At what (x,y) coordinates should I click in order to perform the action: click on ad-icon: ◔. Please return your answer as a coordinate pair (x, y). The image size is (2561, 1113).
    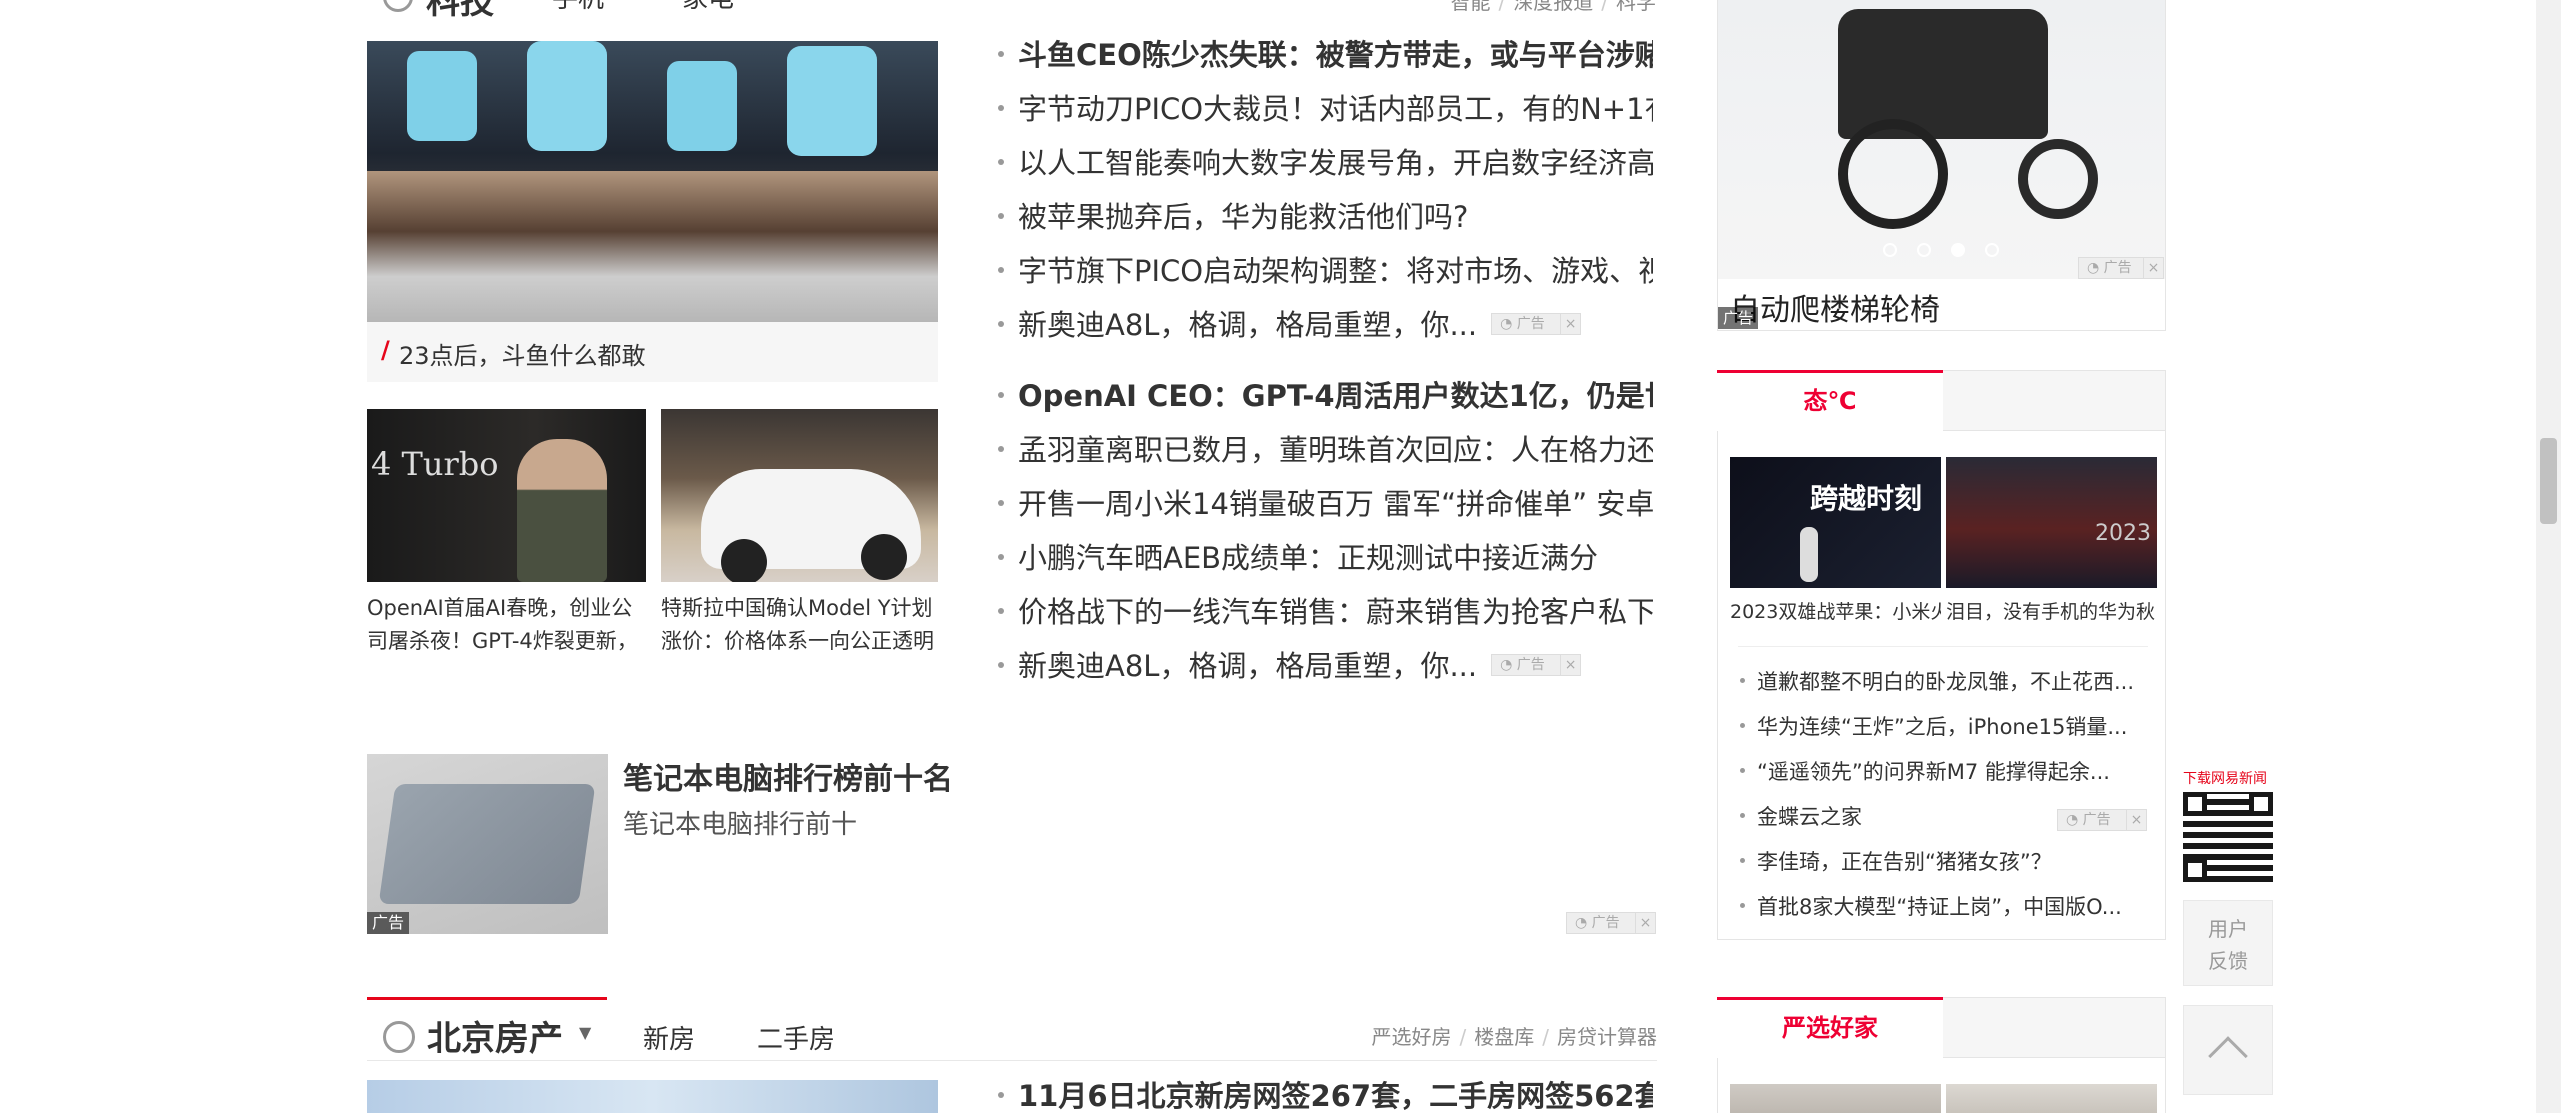
    Looking at the image, I should click on (2095, 268).